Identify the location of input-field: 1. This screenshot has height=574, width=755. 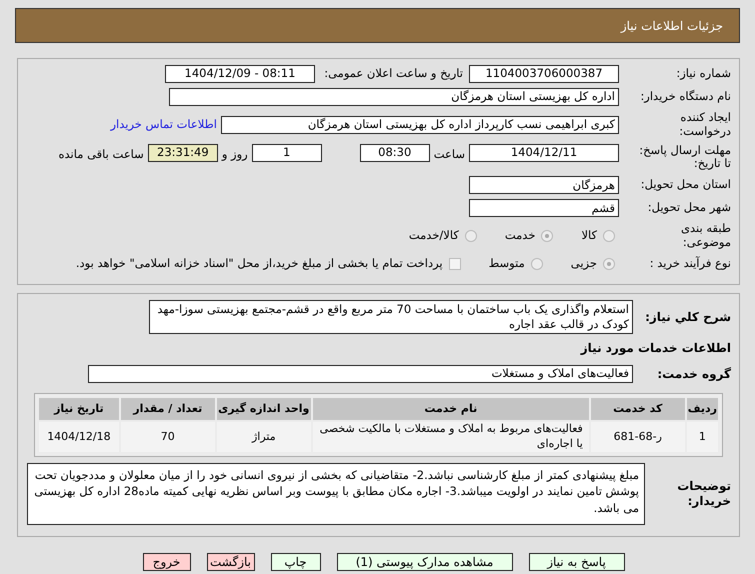
(287, 153).